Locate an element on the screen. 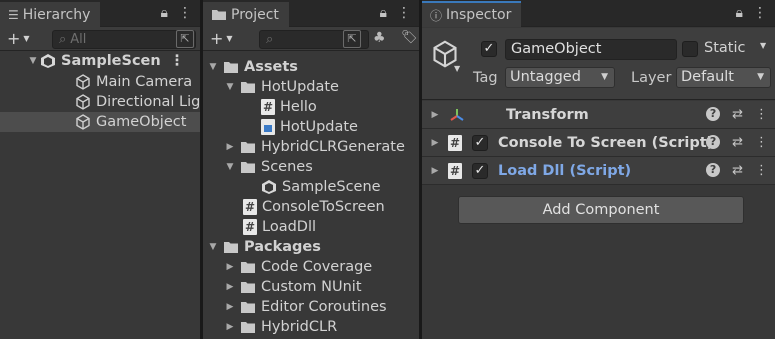  tree-item-scenes: ▼ Scenes is located at coordinates (269, 167).